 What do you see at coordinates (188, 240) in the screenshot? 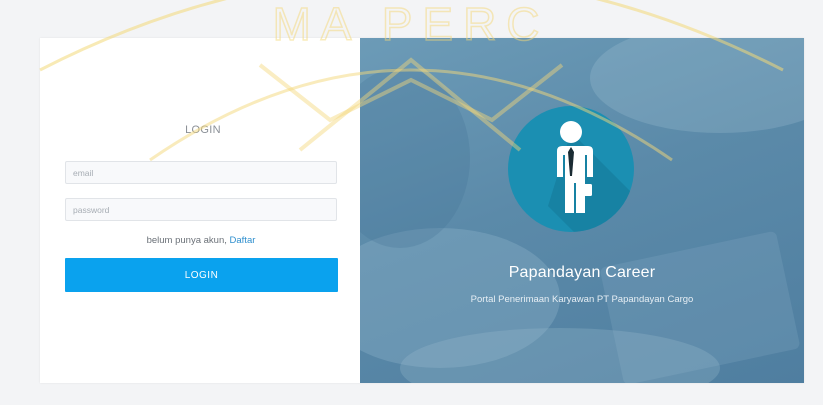
I see `register-prompt-text: belum punya akun,` at bounding box center [188, 240].